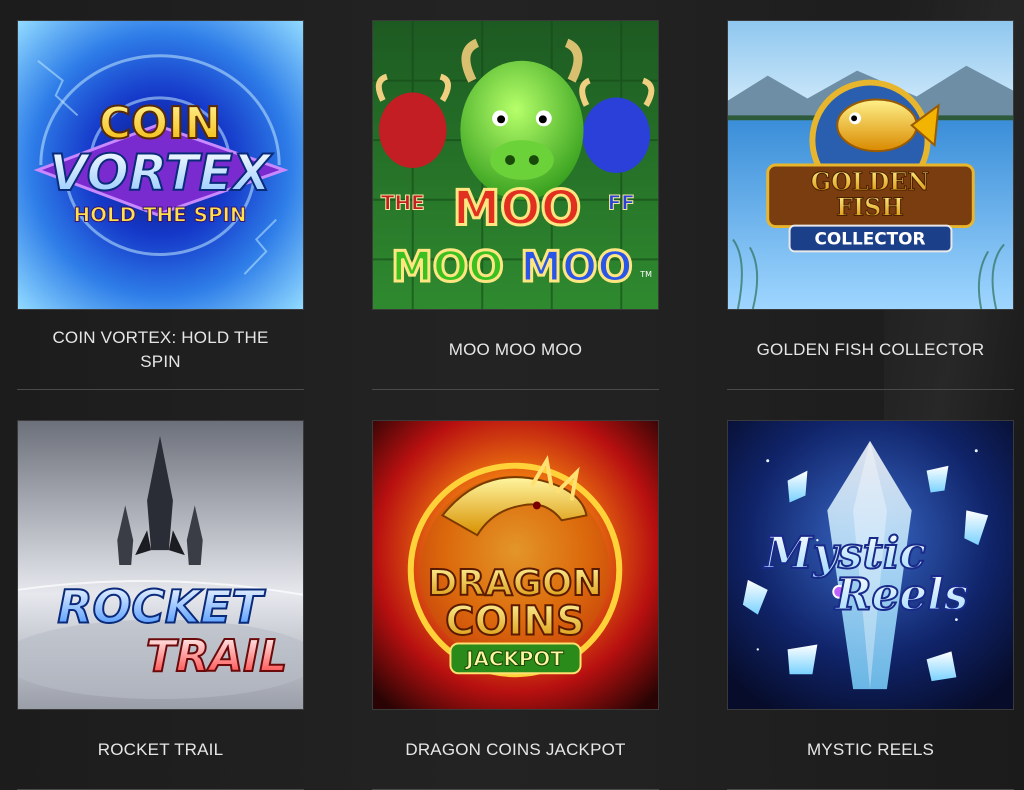 The height and width of the screenshot is (790, 1024). I want to click on game-title: ROCKET TRAIL, so click(160, 749).